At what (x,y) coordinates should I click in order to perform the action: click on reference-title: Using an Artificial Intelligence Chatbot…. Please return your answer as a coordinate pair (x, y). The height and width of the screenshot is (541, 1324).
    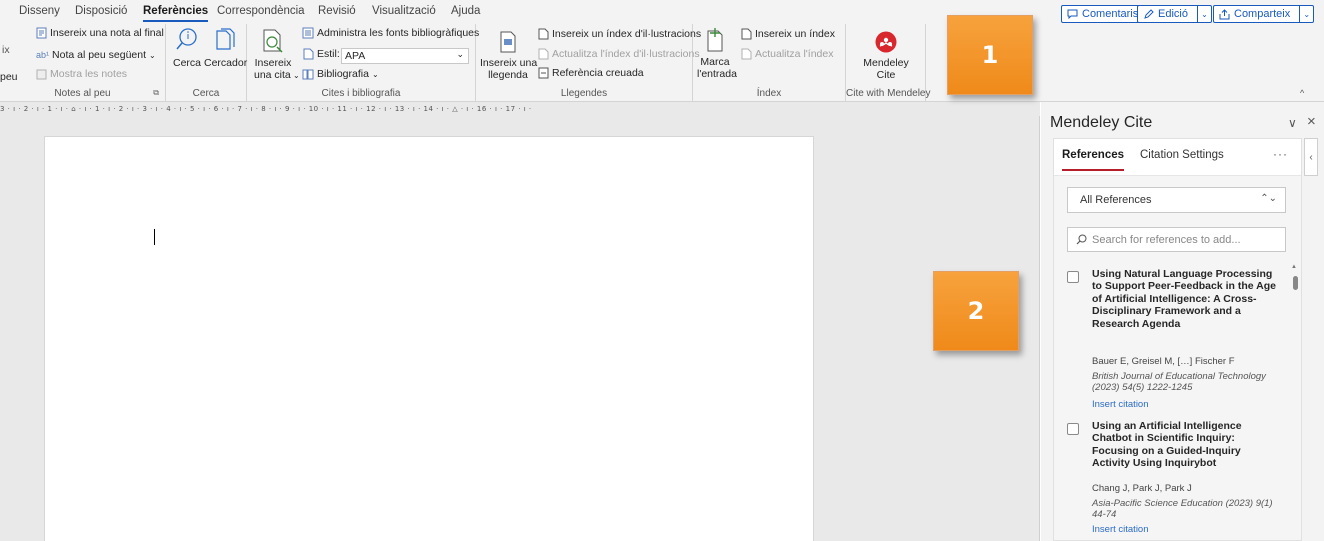
    Looking at the image, I should click on (1167, 445).